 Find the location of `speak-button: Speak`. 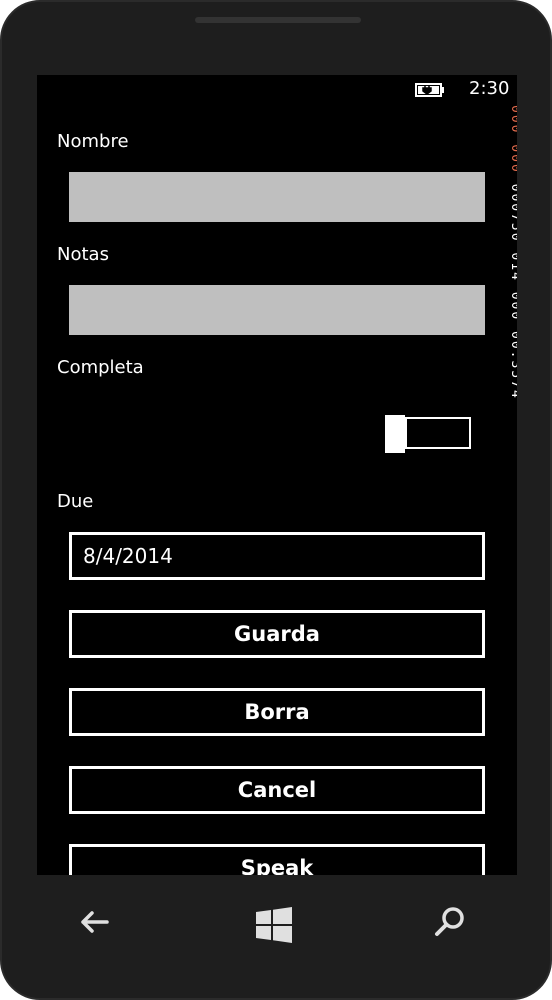

speak-button: Speak is located at coordinates (277, 859).